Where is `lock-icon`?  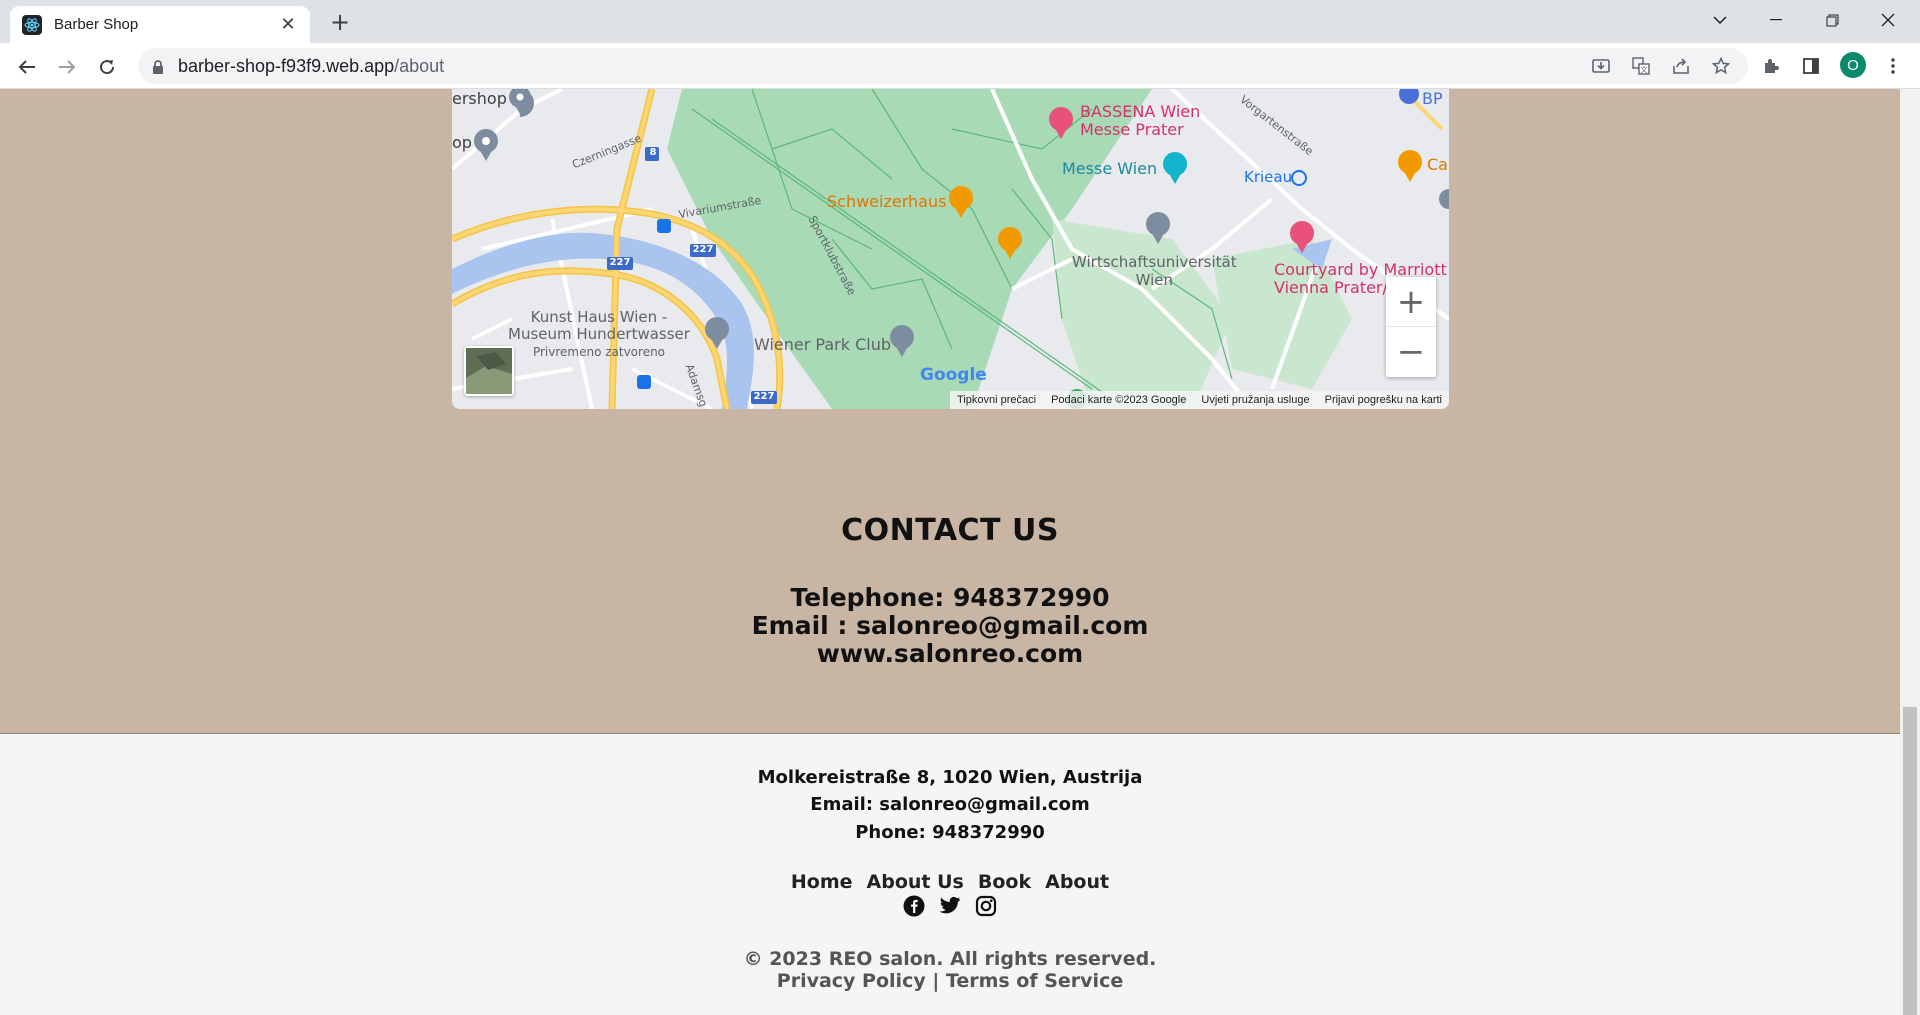
lock-icon is located at coordinates (159, 66).